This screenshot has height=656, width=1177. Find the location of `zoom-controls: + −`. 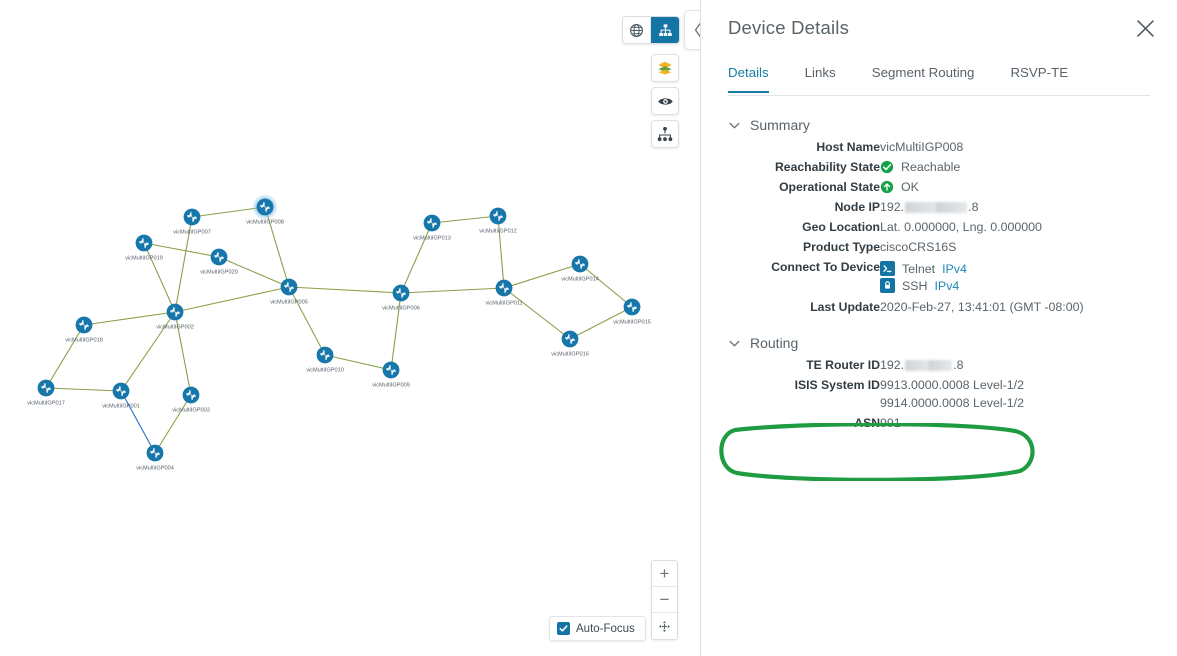

zoom-controls: + − is located at coordinates (664, 600).